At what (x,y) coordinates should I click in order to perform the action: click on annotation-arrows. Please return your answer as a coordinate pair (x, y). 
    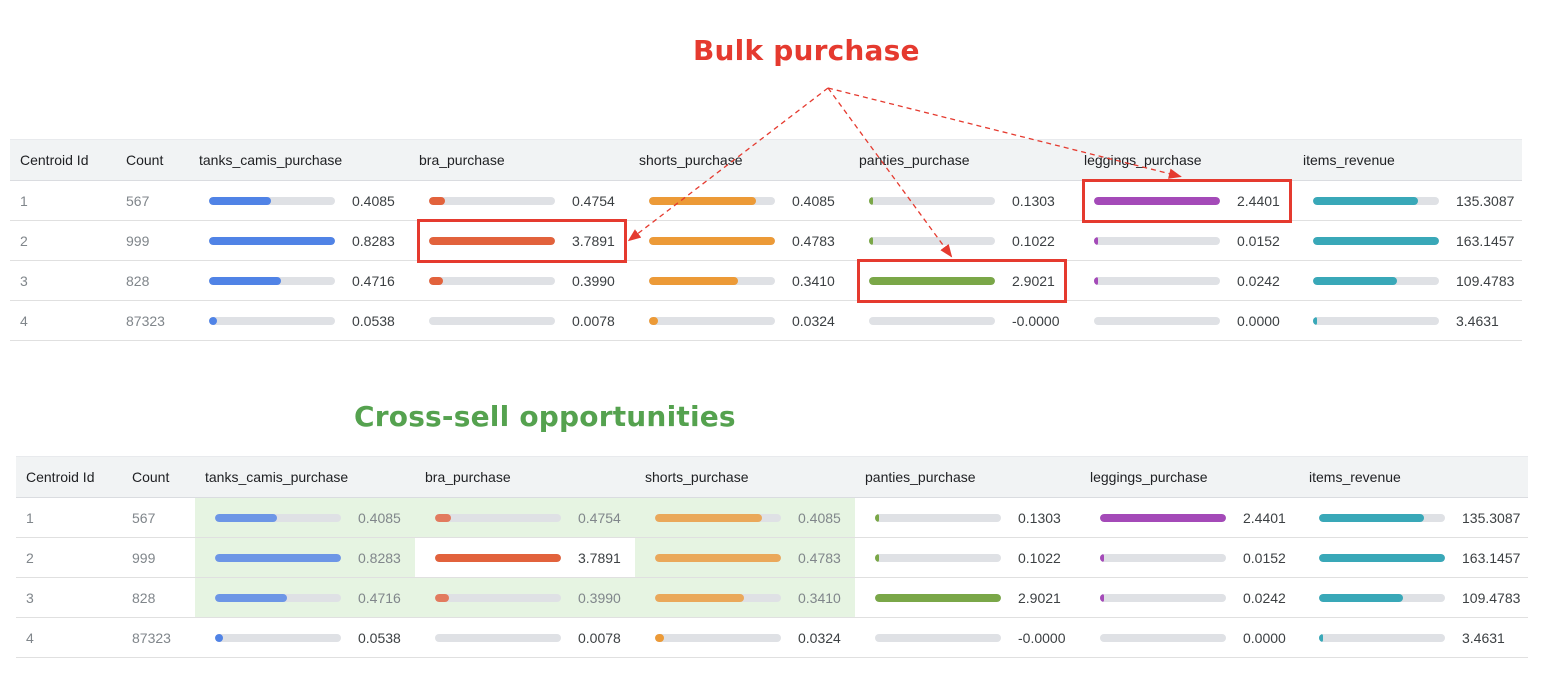
    Looking at the image, I should click on (904, 172).